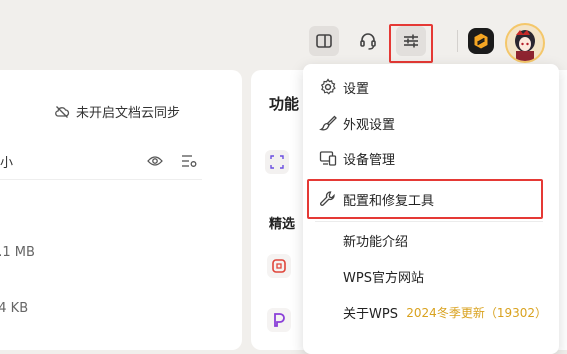  What do you see at coordinates (17, 252) in the screenshot?
I see `file-size-1: 4.1 MB` at bounding box center [17, 252].